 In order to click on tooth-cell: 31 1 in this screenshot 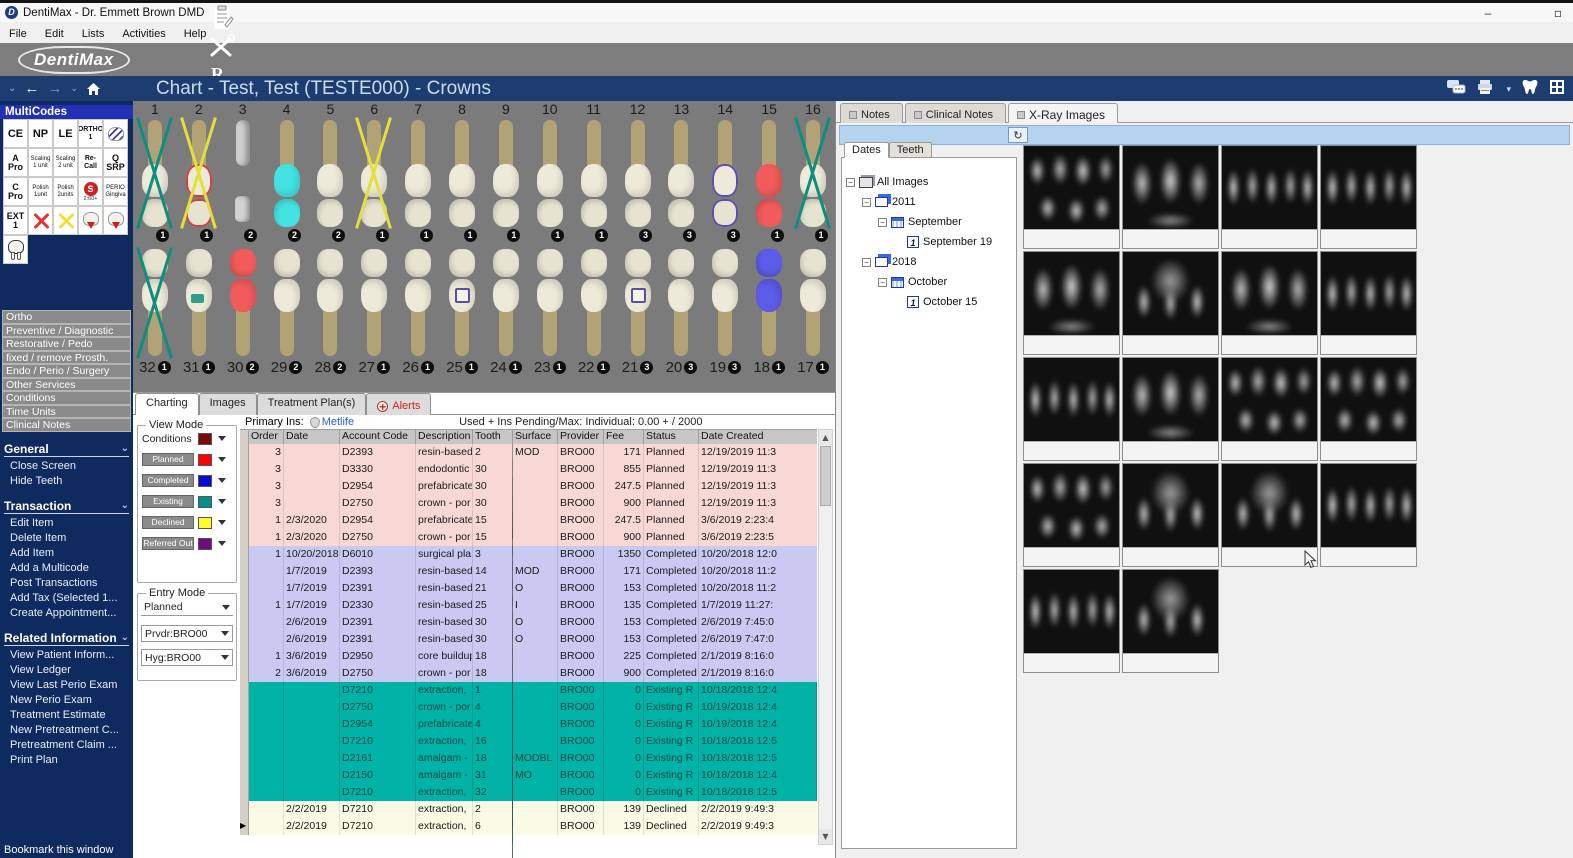, I will do `click(199, 312)`.